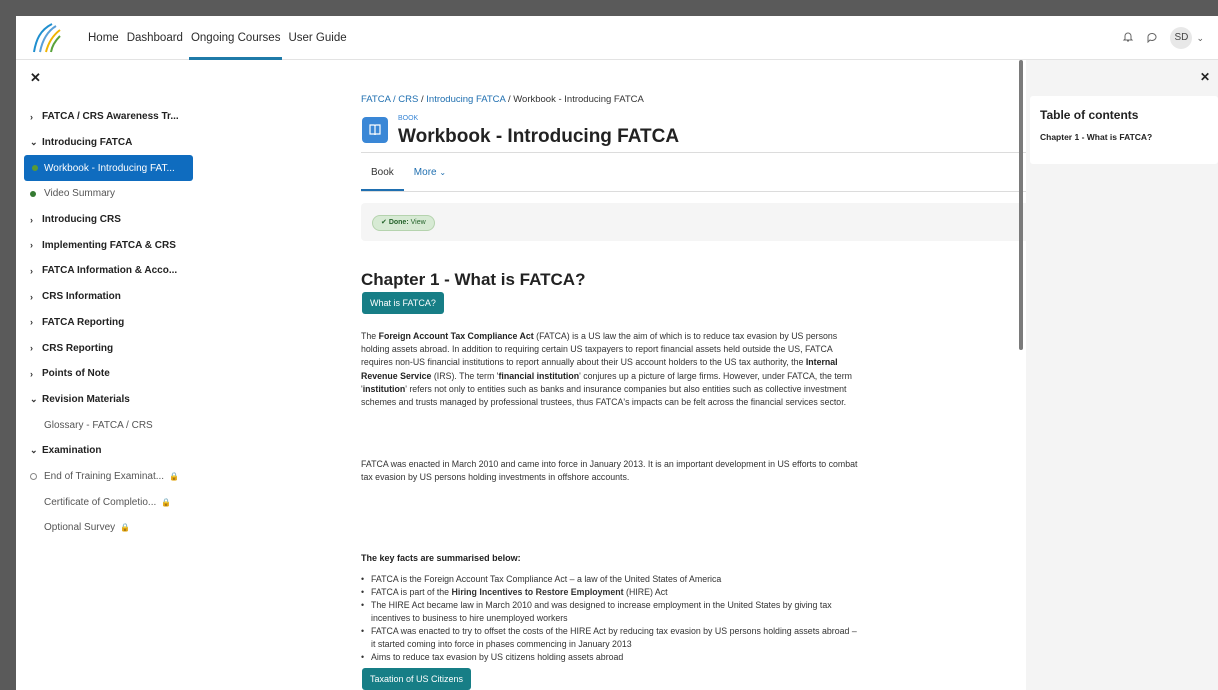  I want to click on text: The, so click(370, 336).